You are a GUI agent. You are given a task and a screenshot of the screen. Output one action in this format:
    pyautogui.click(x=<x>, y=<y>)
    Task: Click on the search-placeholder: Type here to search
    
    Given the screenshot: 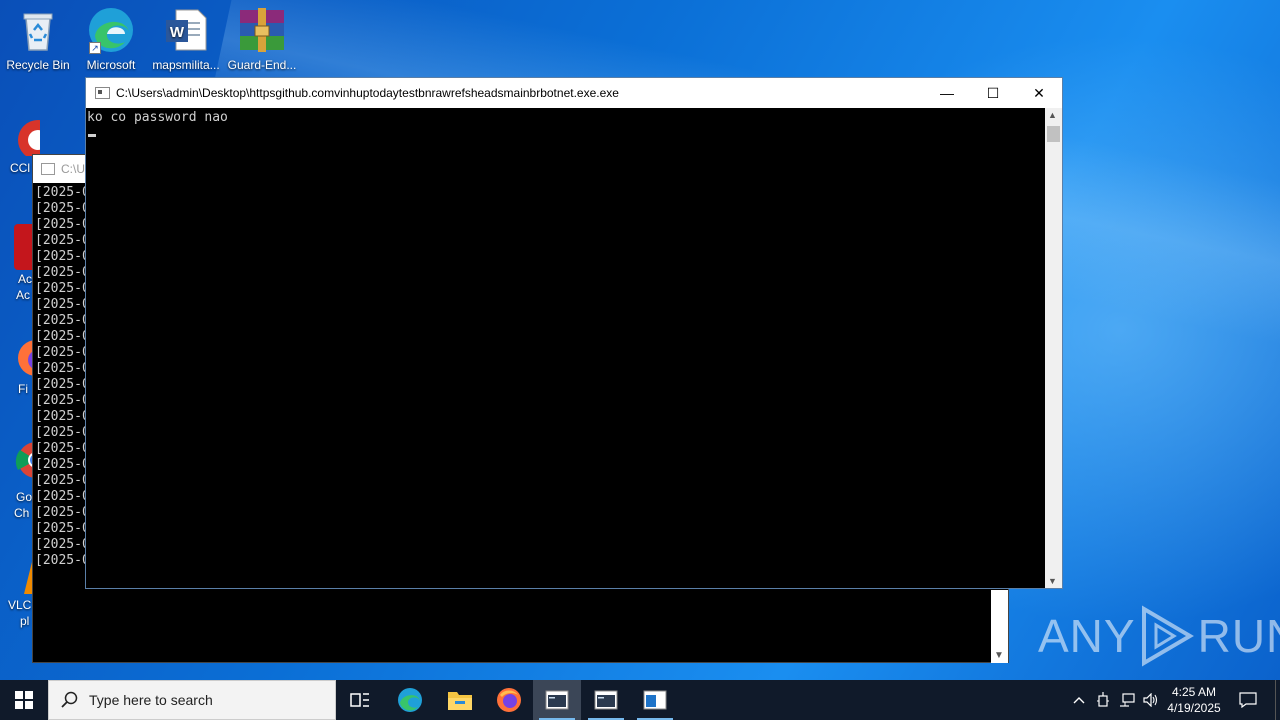 What is the action you would take?
    pyautogui.click(x=151, y=700)
    